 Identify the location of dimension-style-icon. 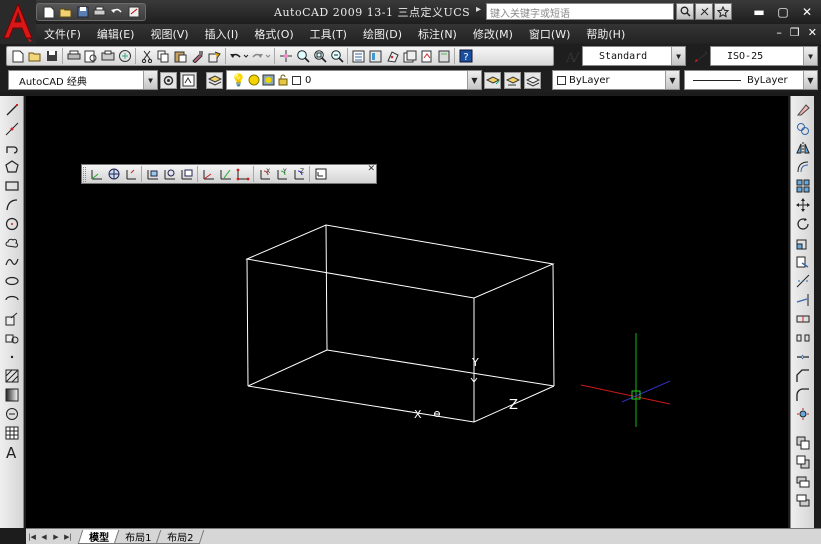
(700, 56).